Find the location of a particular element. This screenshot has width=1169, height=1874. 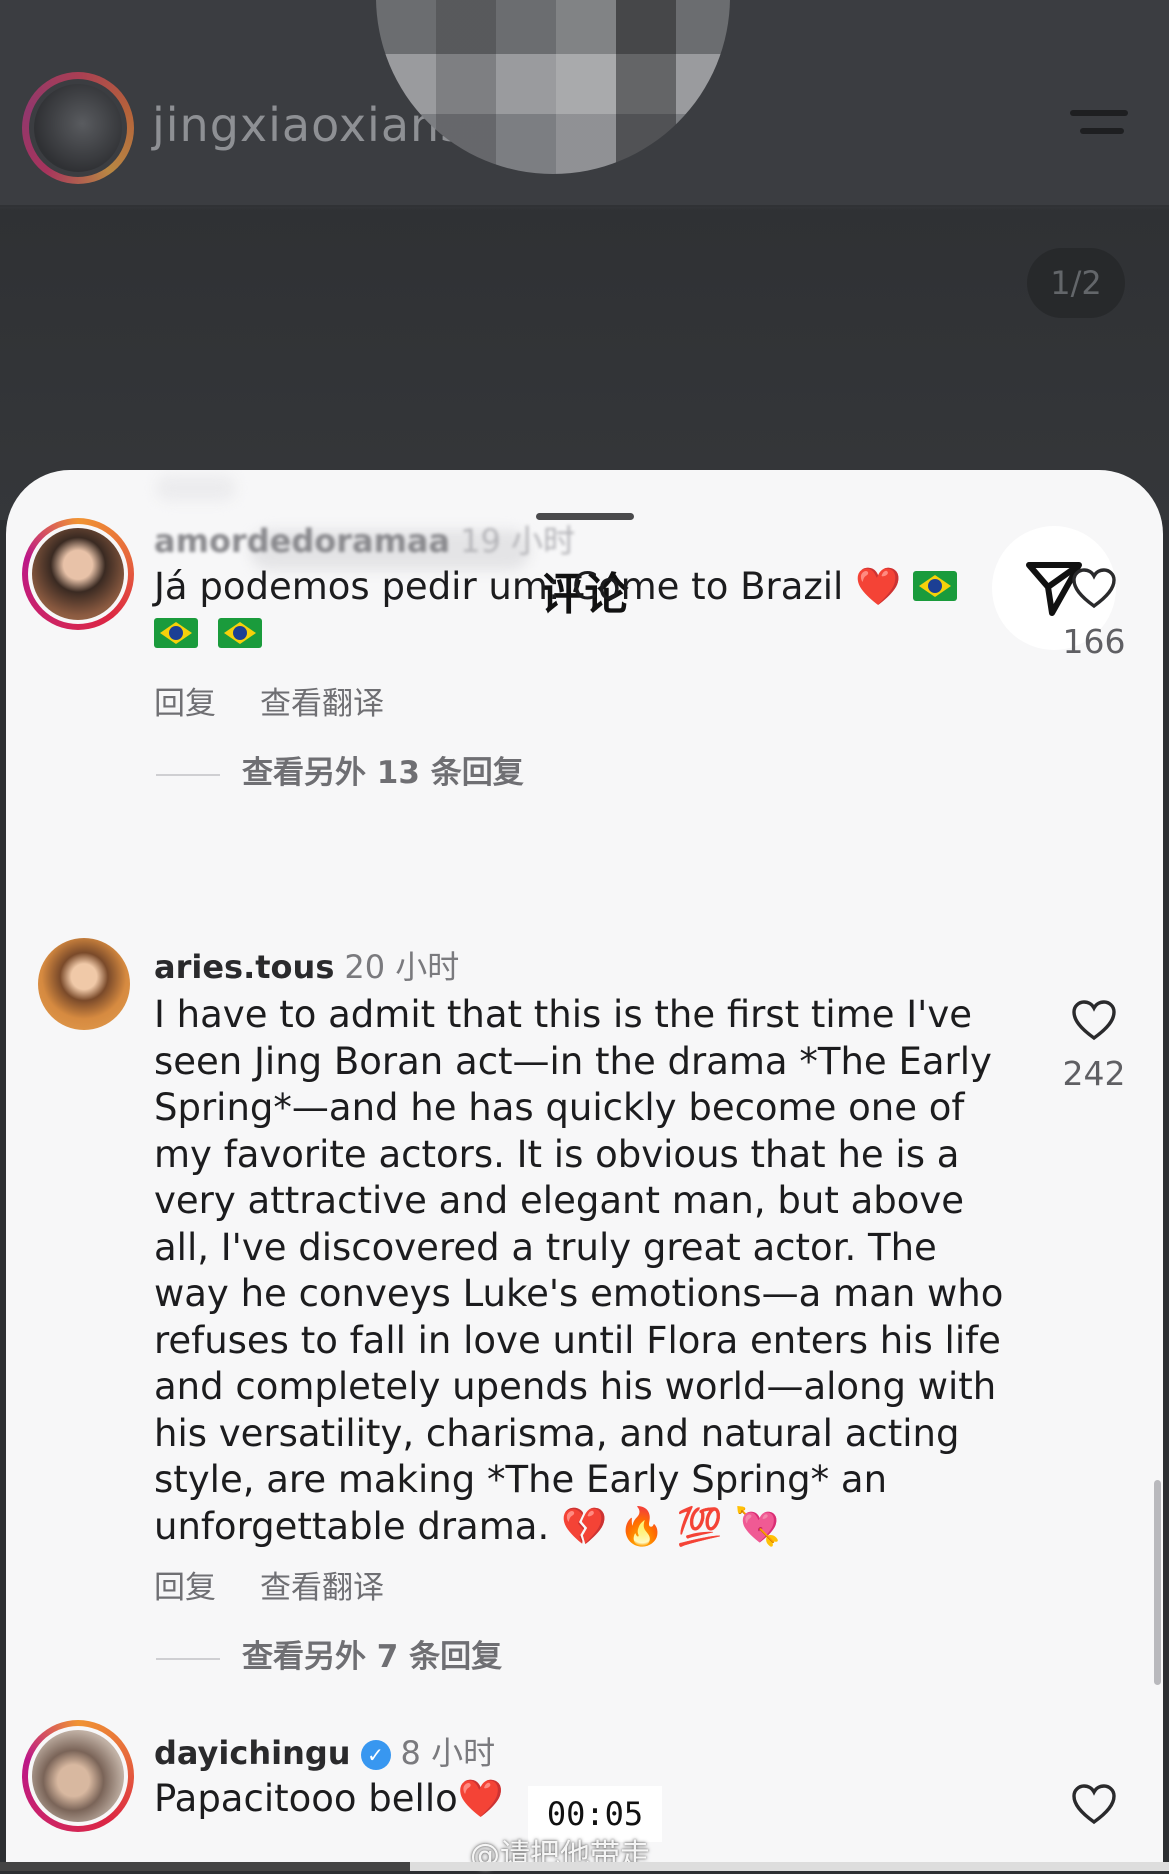

comment-username: aries.tous 20 小时 is located at coordinates (306, 965).